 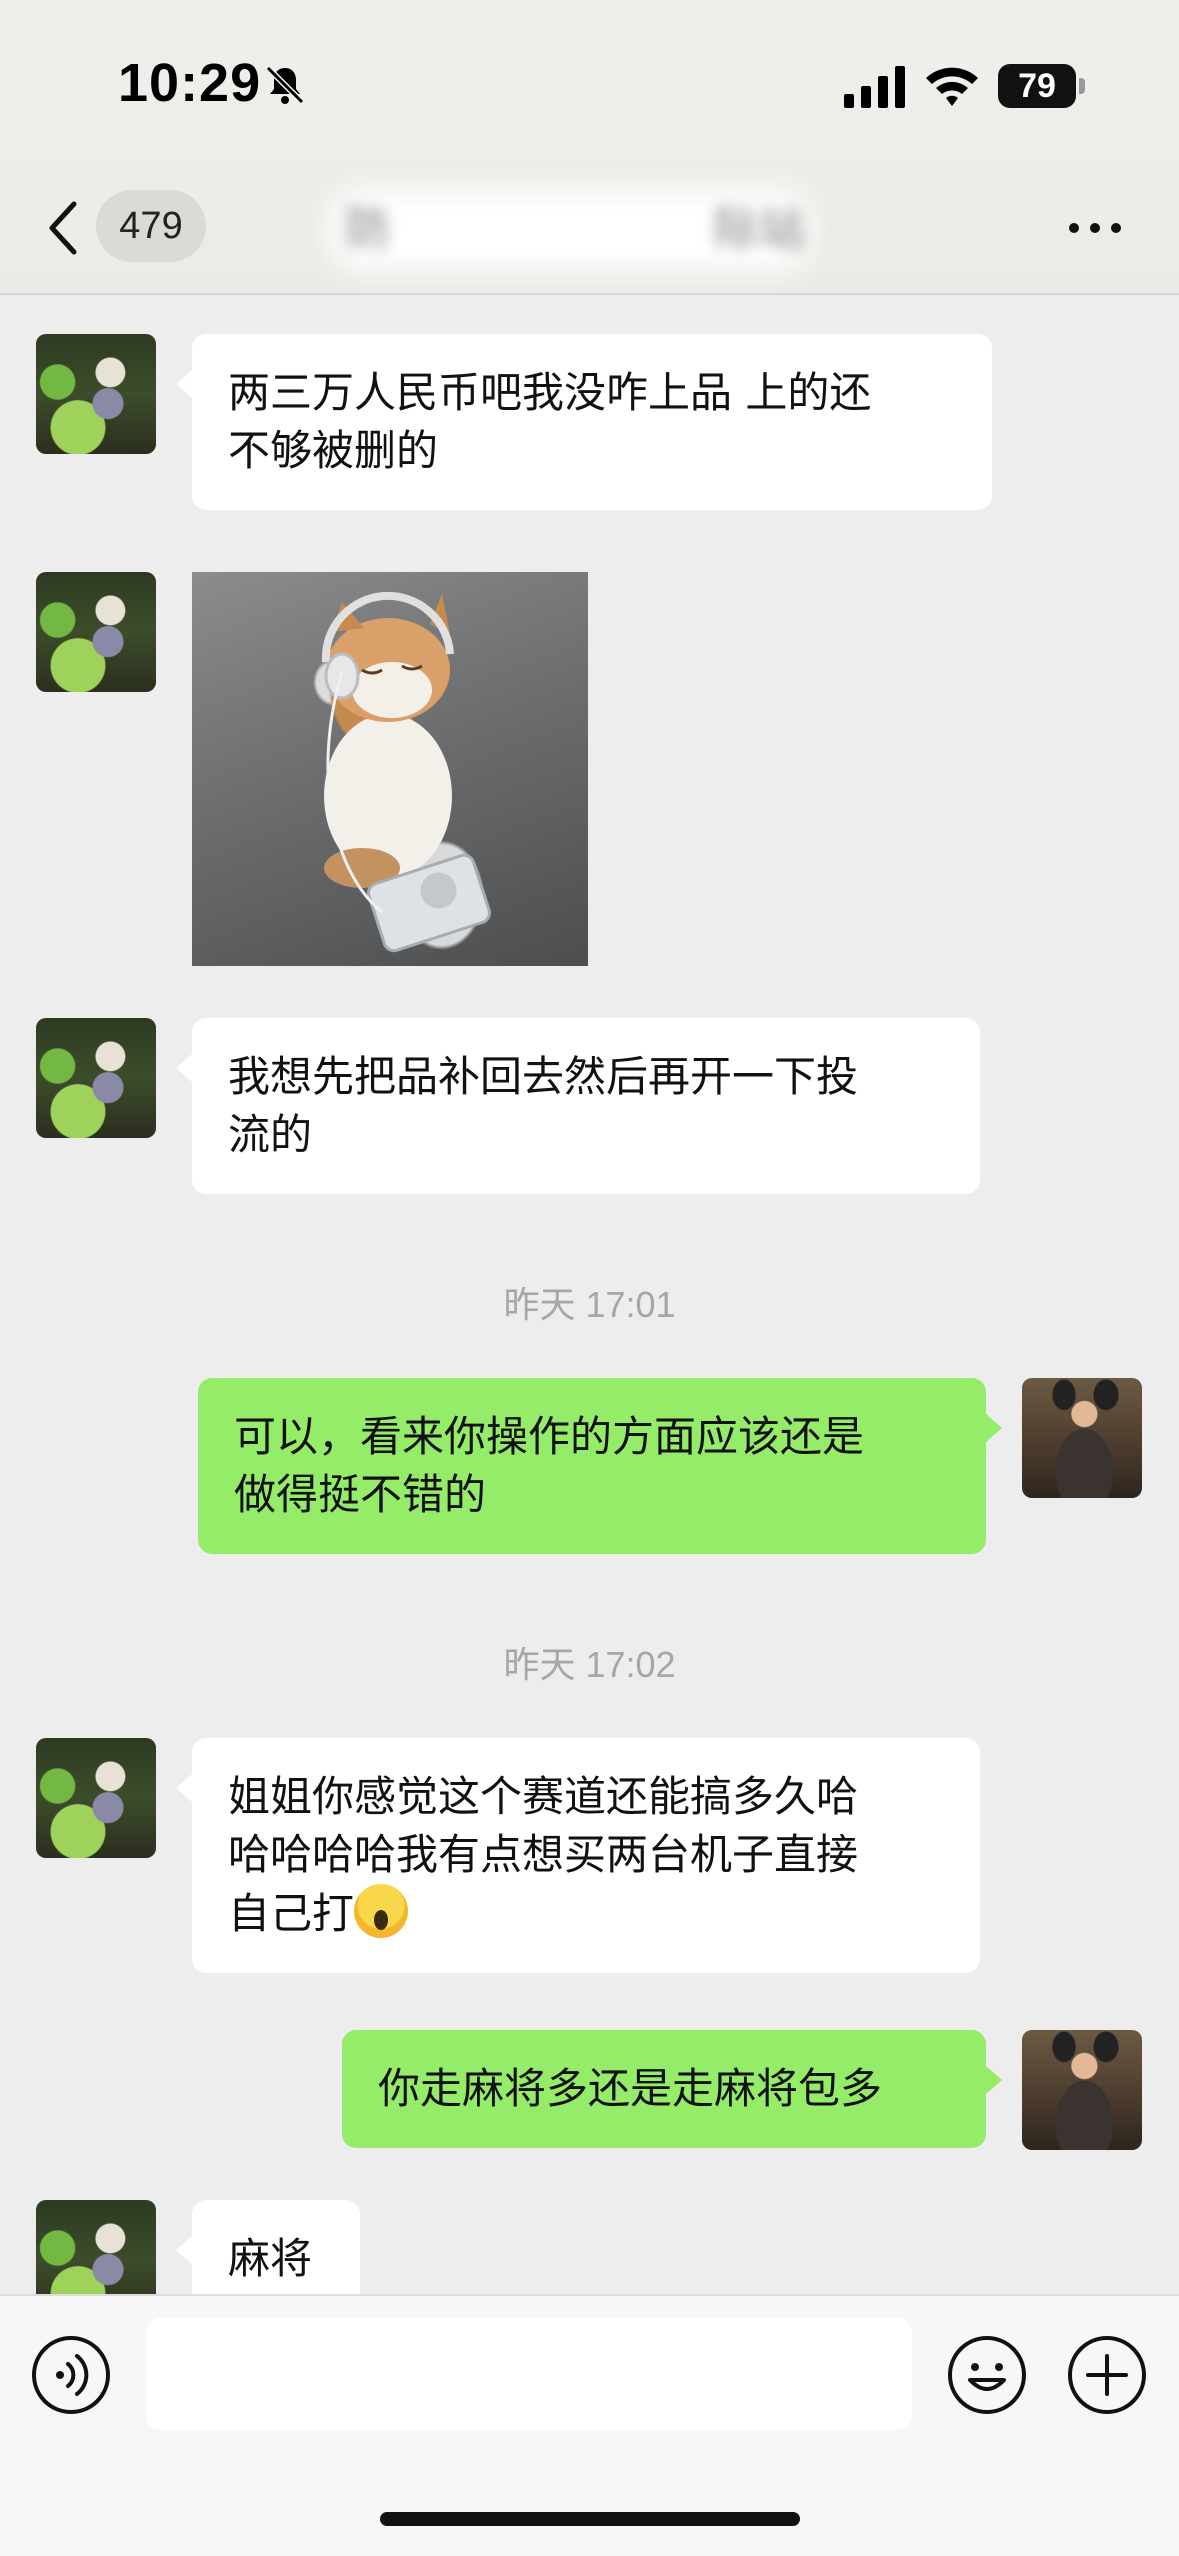 I want to click on battery-icon: 79, so click(x=1041, y=86).